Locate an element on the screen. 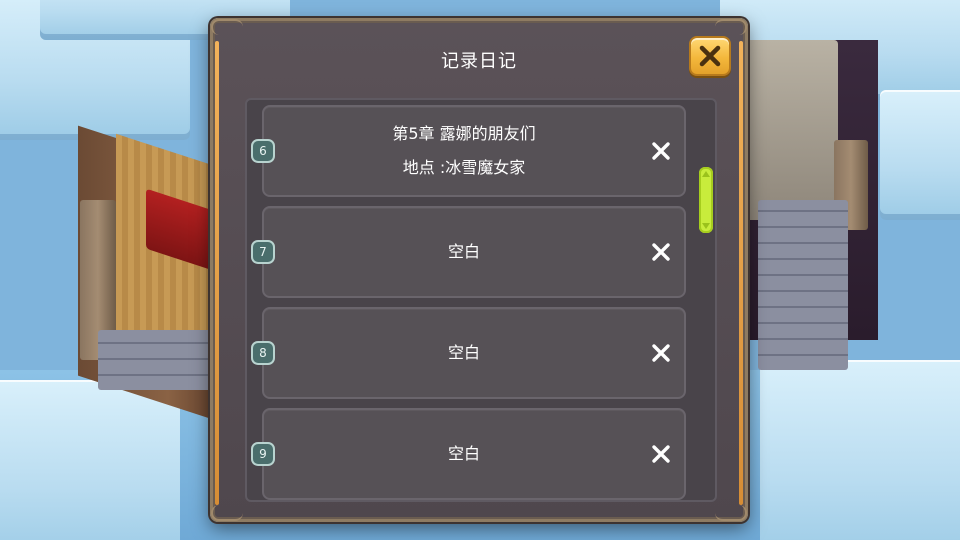 This screenshot has width=960, height=540. close-button is located at coordinates (710, 56).